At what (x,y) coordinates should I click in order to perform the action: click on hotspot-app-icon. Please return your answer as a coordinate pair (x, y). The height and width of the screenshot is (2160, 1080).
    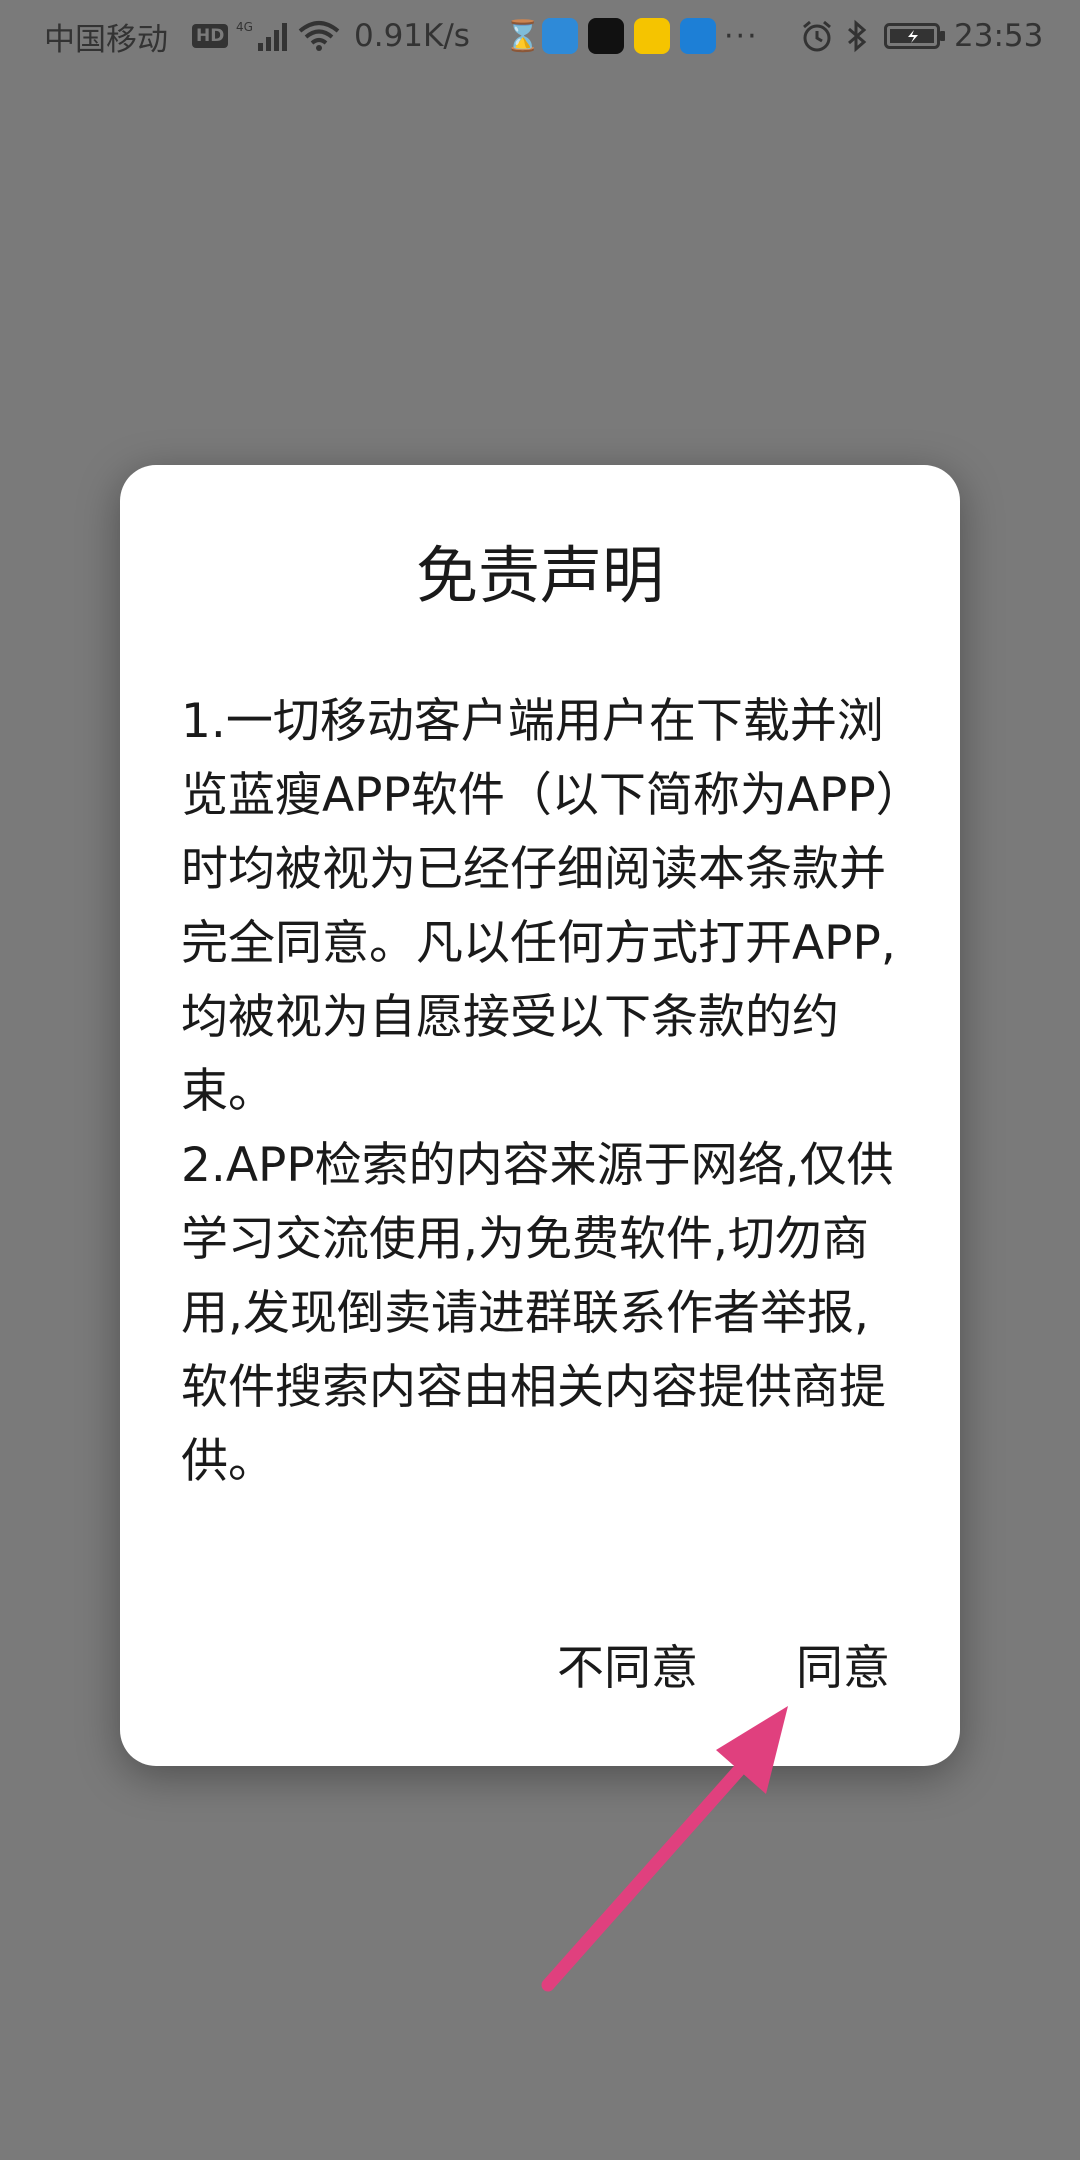
    Looking at the image, I should click on (560, 36).